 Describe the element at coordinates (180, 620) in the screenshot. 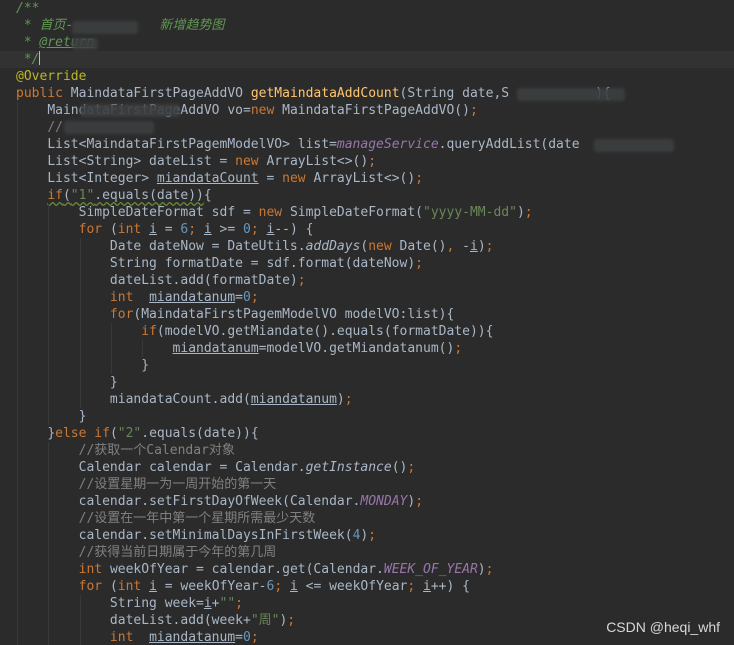

I see `code-token: dateList.add(week+` at that location.